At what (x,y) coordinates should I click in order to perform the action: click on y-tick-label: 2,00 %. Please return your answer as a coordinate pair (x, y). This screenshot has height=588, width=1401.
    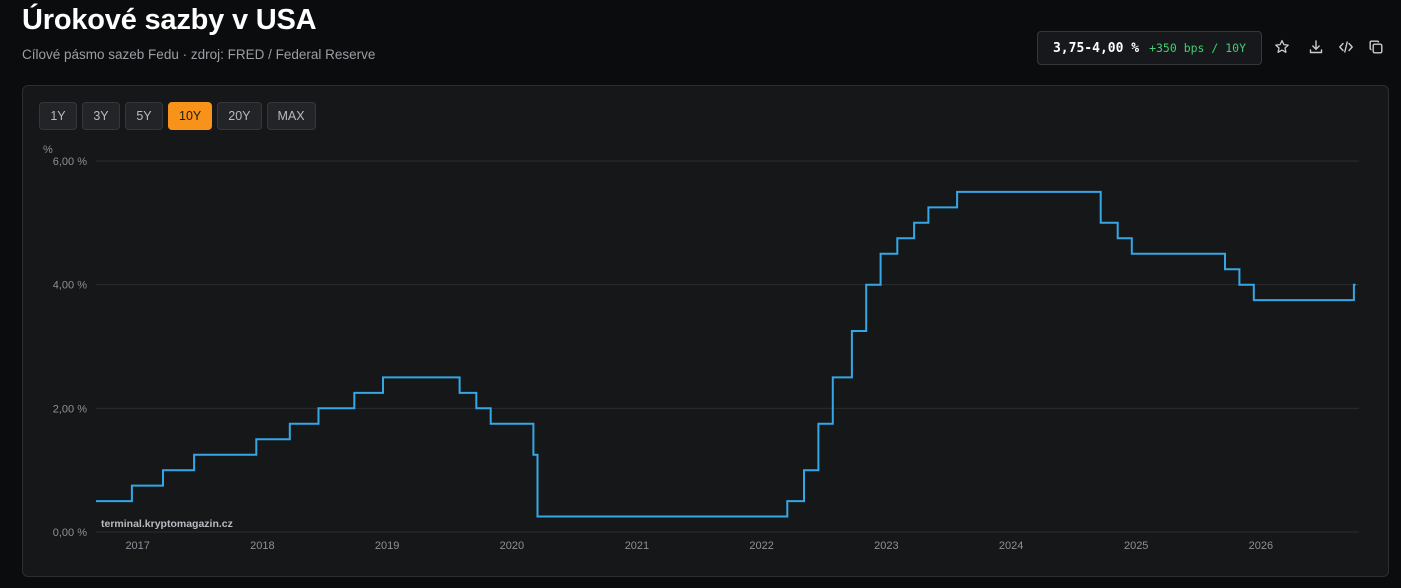
    Looking at the image, I should click on (70, 409).